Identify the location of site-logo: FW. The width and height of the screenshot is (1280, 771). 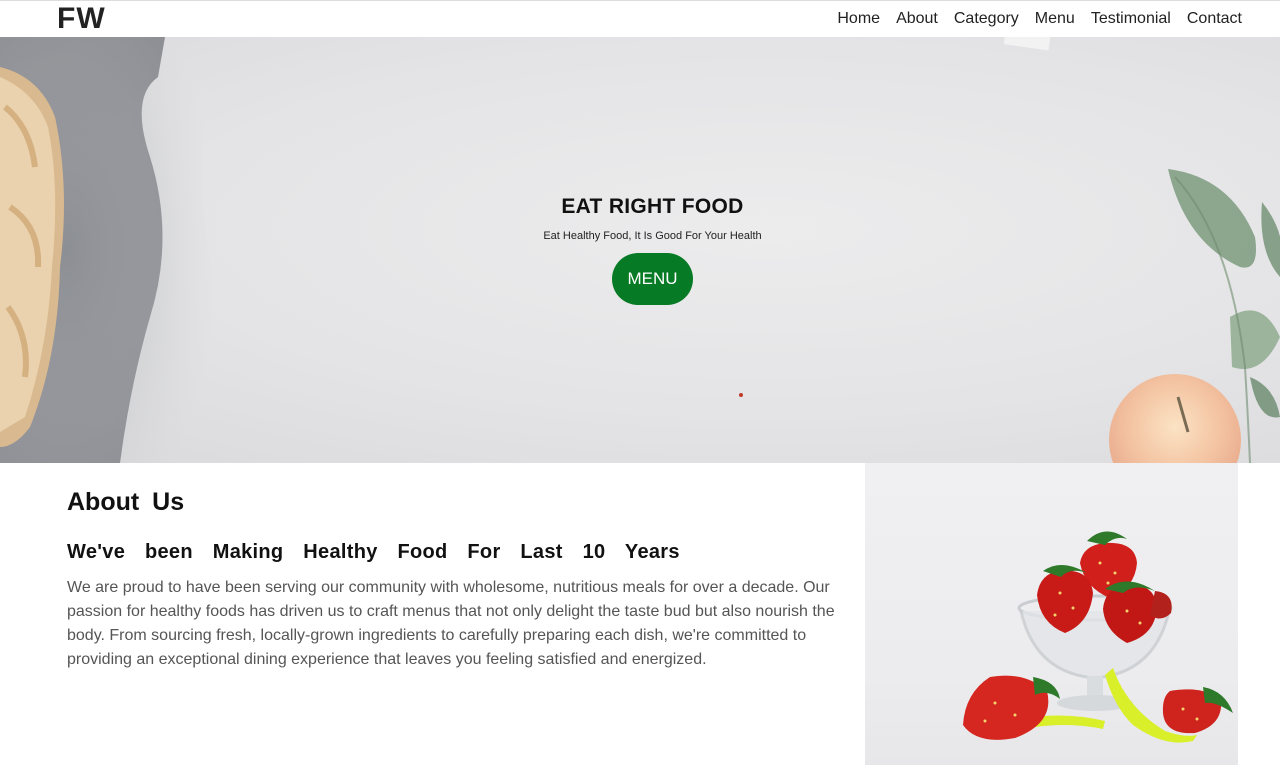
(81, 19).